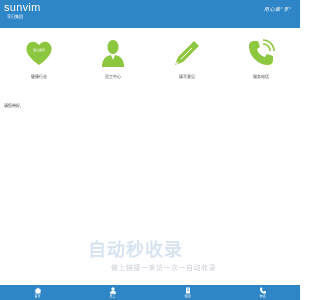  I want to click on tile-service-phone: 服务电话, so click(261, 59).